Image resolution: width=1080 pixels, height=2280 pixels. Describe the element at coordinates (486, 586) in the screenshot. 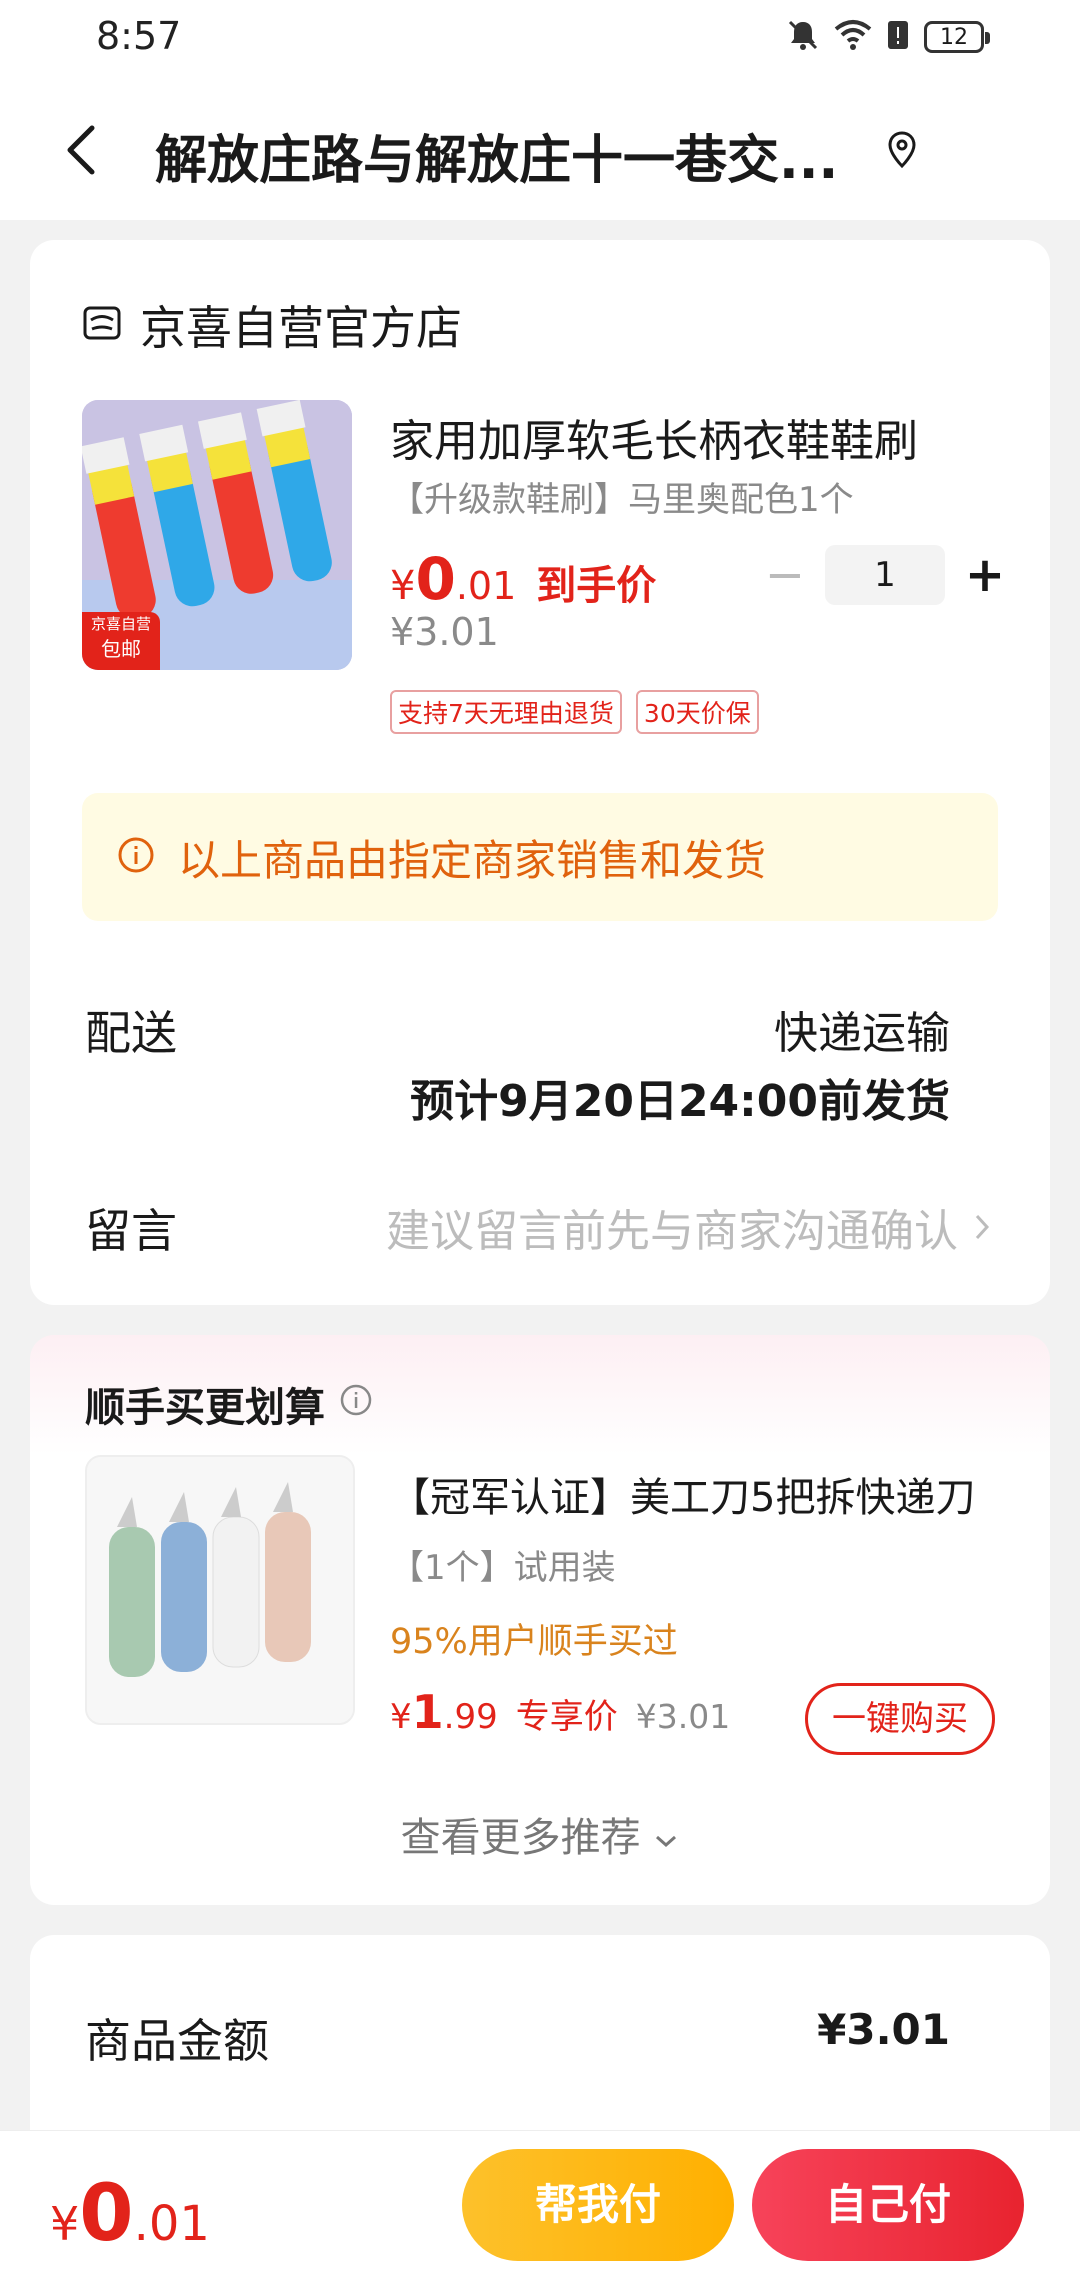

I see `price-decimal: .01` at that location.